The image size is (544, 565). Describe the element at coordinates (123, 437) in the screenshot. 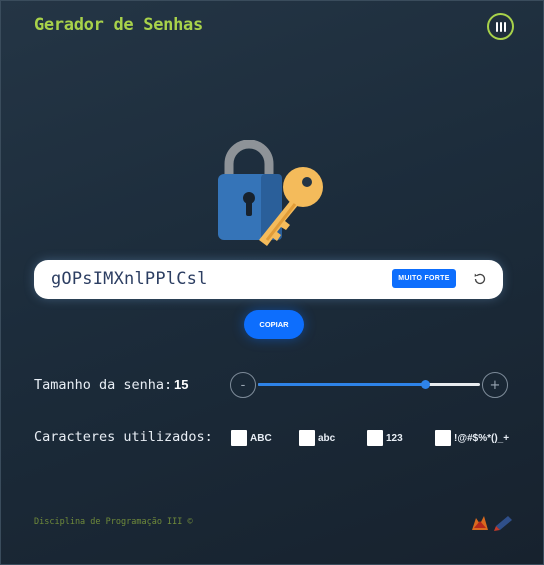

I see `characters-label: Caracteres utilizados:` at that location.